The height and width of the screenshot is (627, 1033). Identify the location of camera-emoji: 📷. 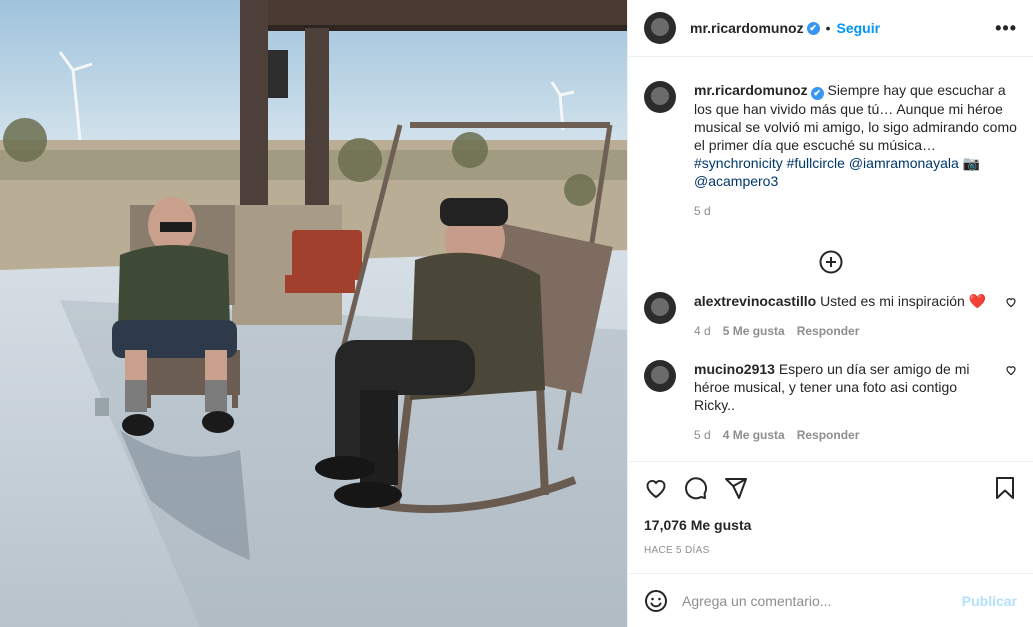
(971, 163).